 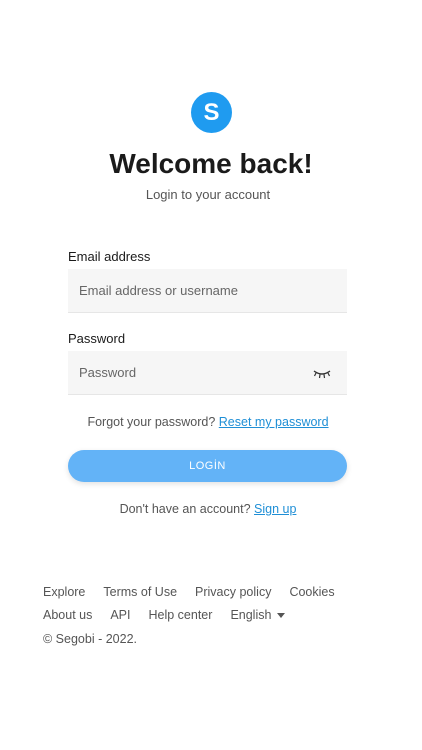 What do you see at coordinates (275, 509) in the screenshot?
I see `signup-link: Sign up` at bounding box center [275, 509].